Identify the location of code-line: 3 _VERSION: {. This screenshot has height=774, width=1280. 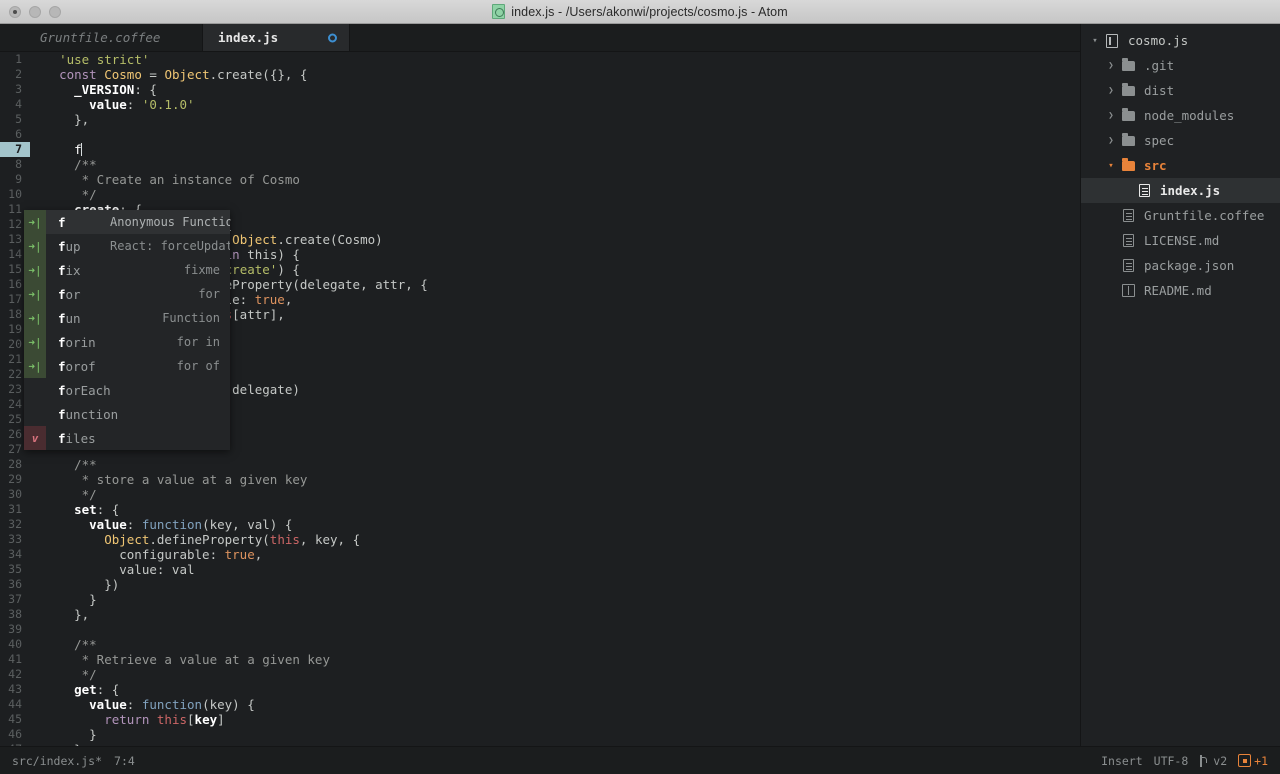
(540, 89).